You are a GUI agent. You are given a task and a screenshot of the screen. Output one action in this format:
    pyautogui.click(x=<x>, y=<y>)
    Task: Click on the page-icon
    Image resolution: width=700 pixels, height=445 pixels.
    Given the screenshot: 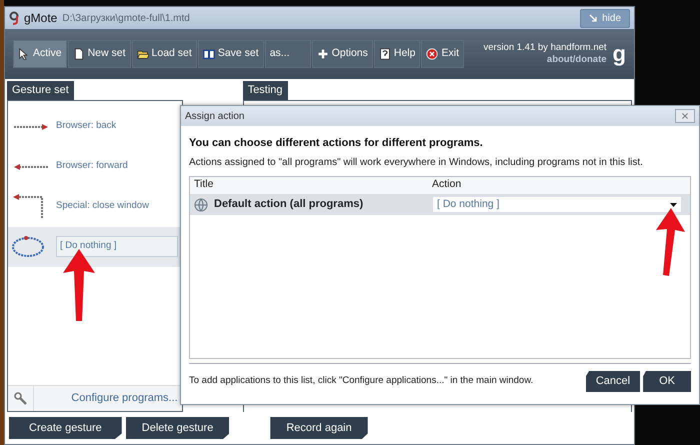 What is the action you would take?
    pyautogui.click(x=78, y=54)
    